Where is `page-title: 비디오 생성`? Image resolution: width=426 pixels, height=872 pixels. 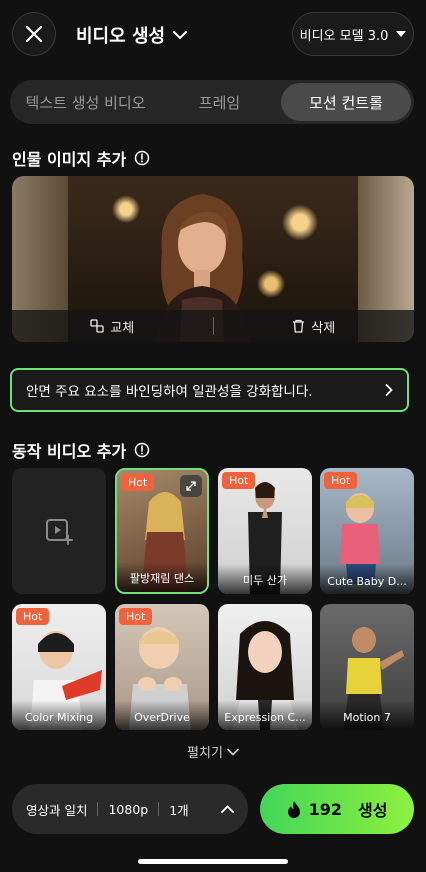
page-title: 비디오 생성 is located at coordinates (132, 35).